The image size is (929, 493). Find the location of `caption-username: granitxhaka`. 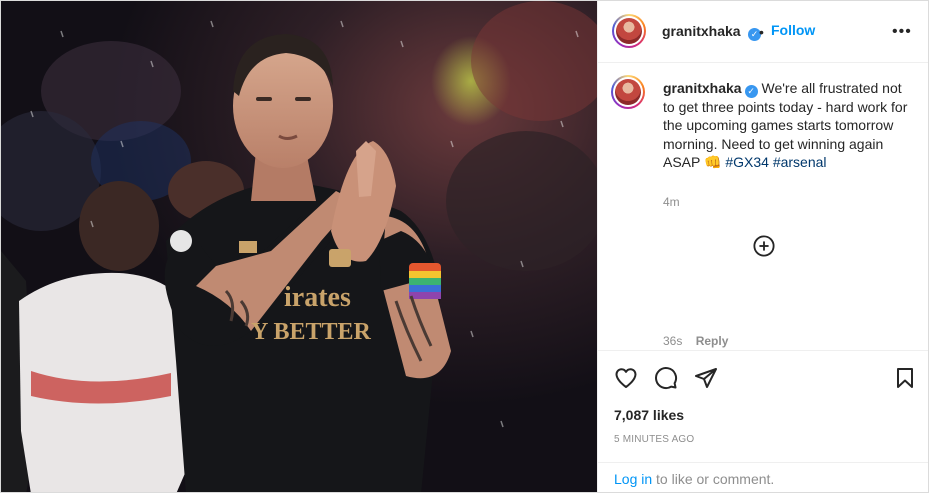

caption-username: granitxhaka is located at coordinates (702, 88).